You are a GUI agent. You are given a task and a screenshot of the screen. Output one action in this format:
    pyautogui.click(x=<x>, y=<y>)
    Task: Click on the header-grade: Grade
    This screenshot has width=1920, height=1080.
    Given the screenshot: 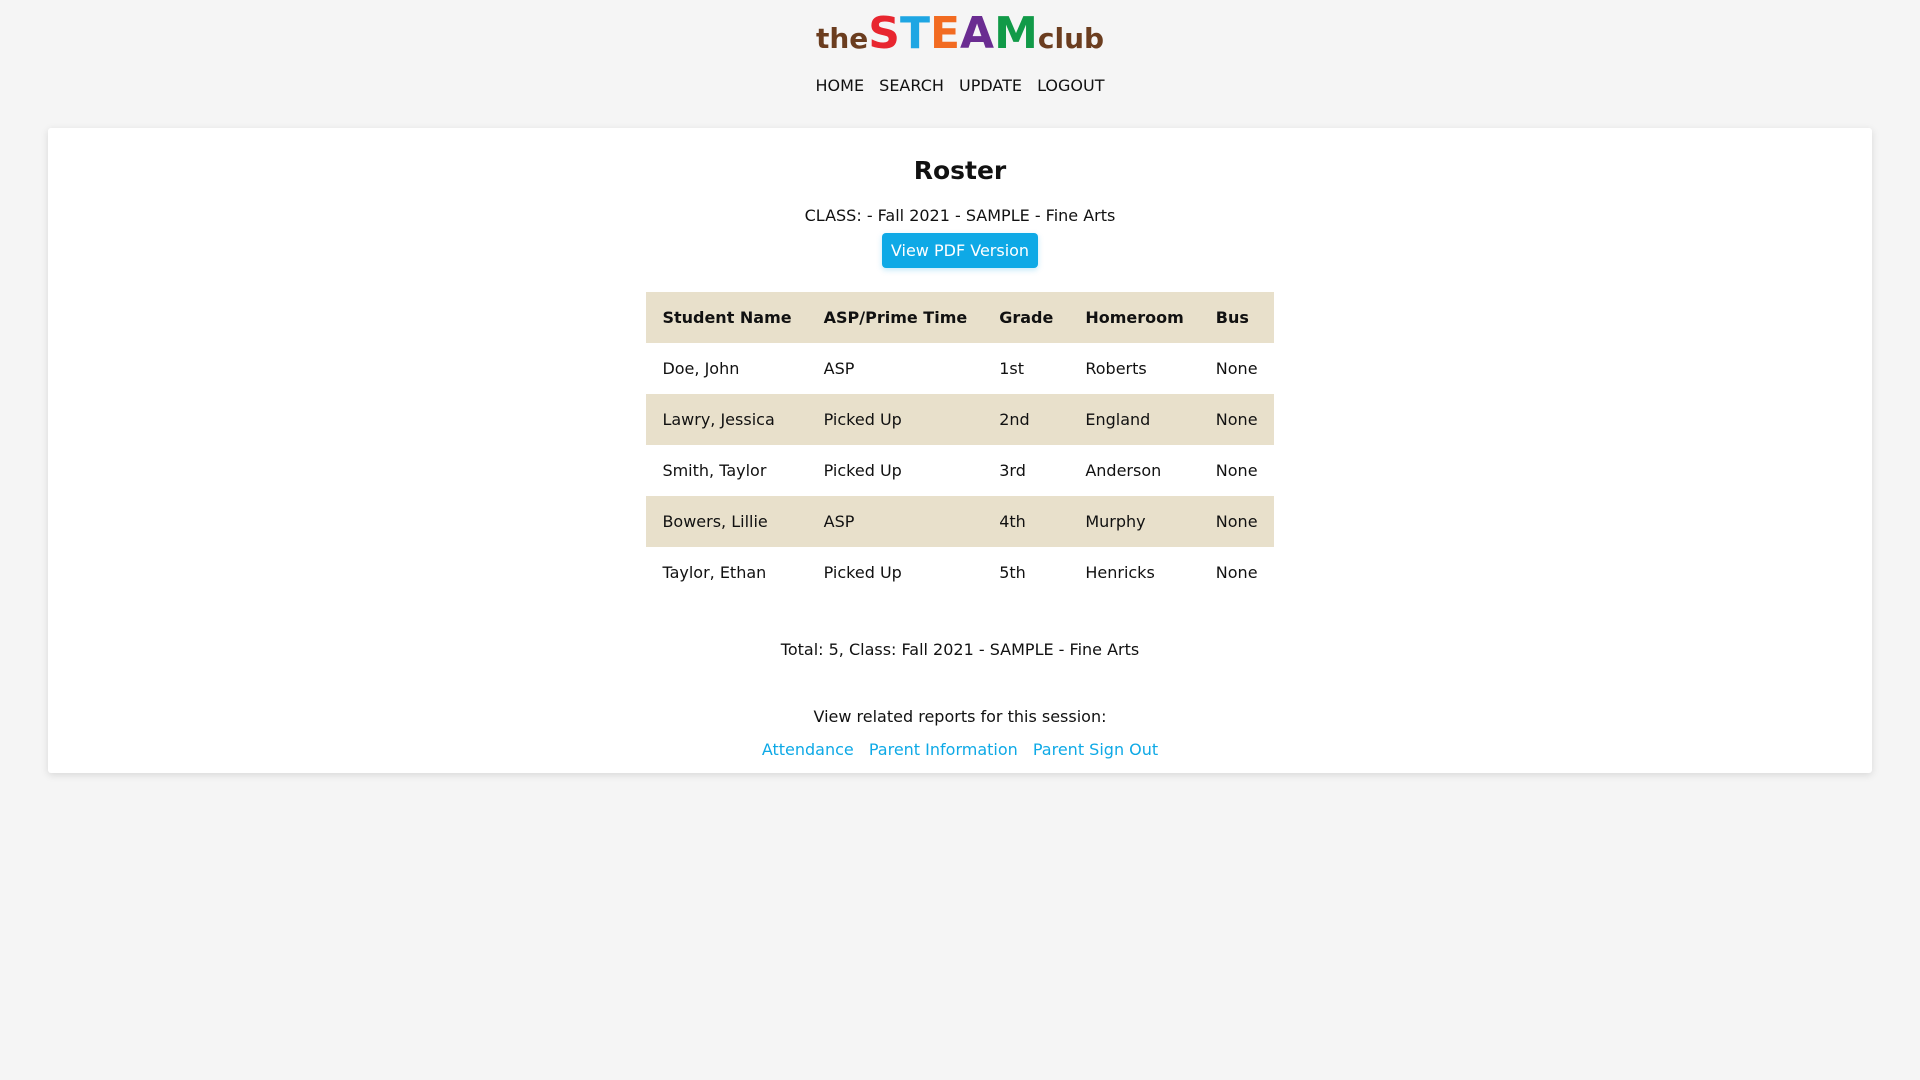 What is the action you would take?
    pyautogui.click(x=1026, y=317)
    